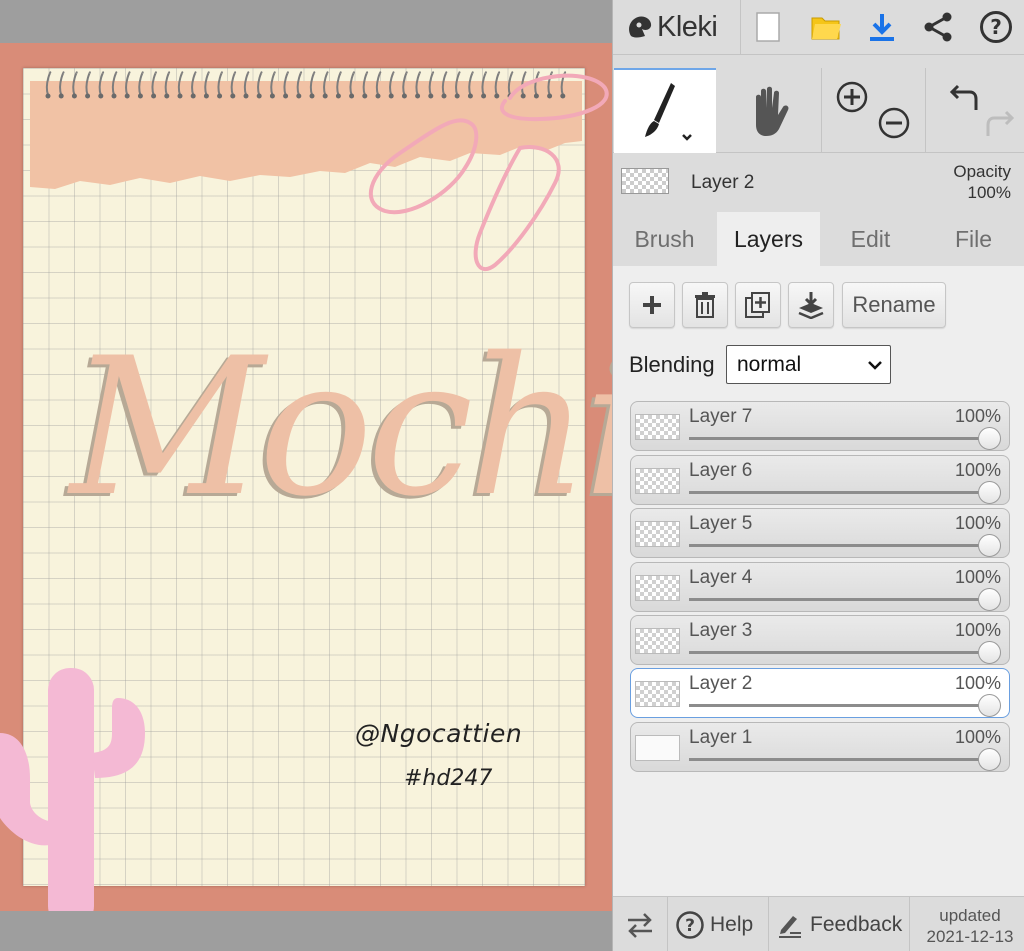  Describe the element at coordinates (640, 27) in the screenshot. I see `kleki-logo-icon` at that location.